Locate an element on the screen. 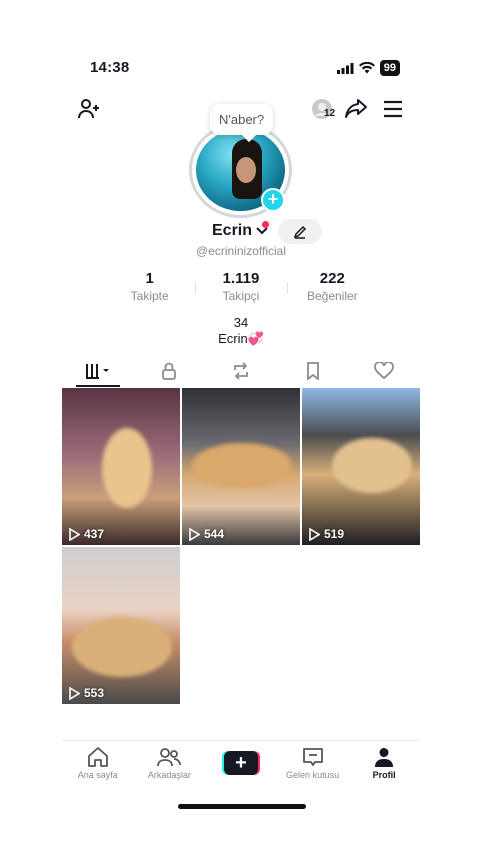 Image resolution: width=480 pixels, height=853 pixels. nav-profile: Profil is located at coordinates (384, 766).